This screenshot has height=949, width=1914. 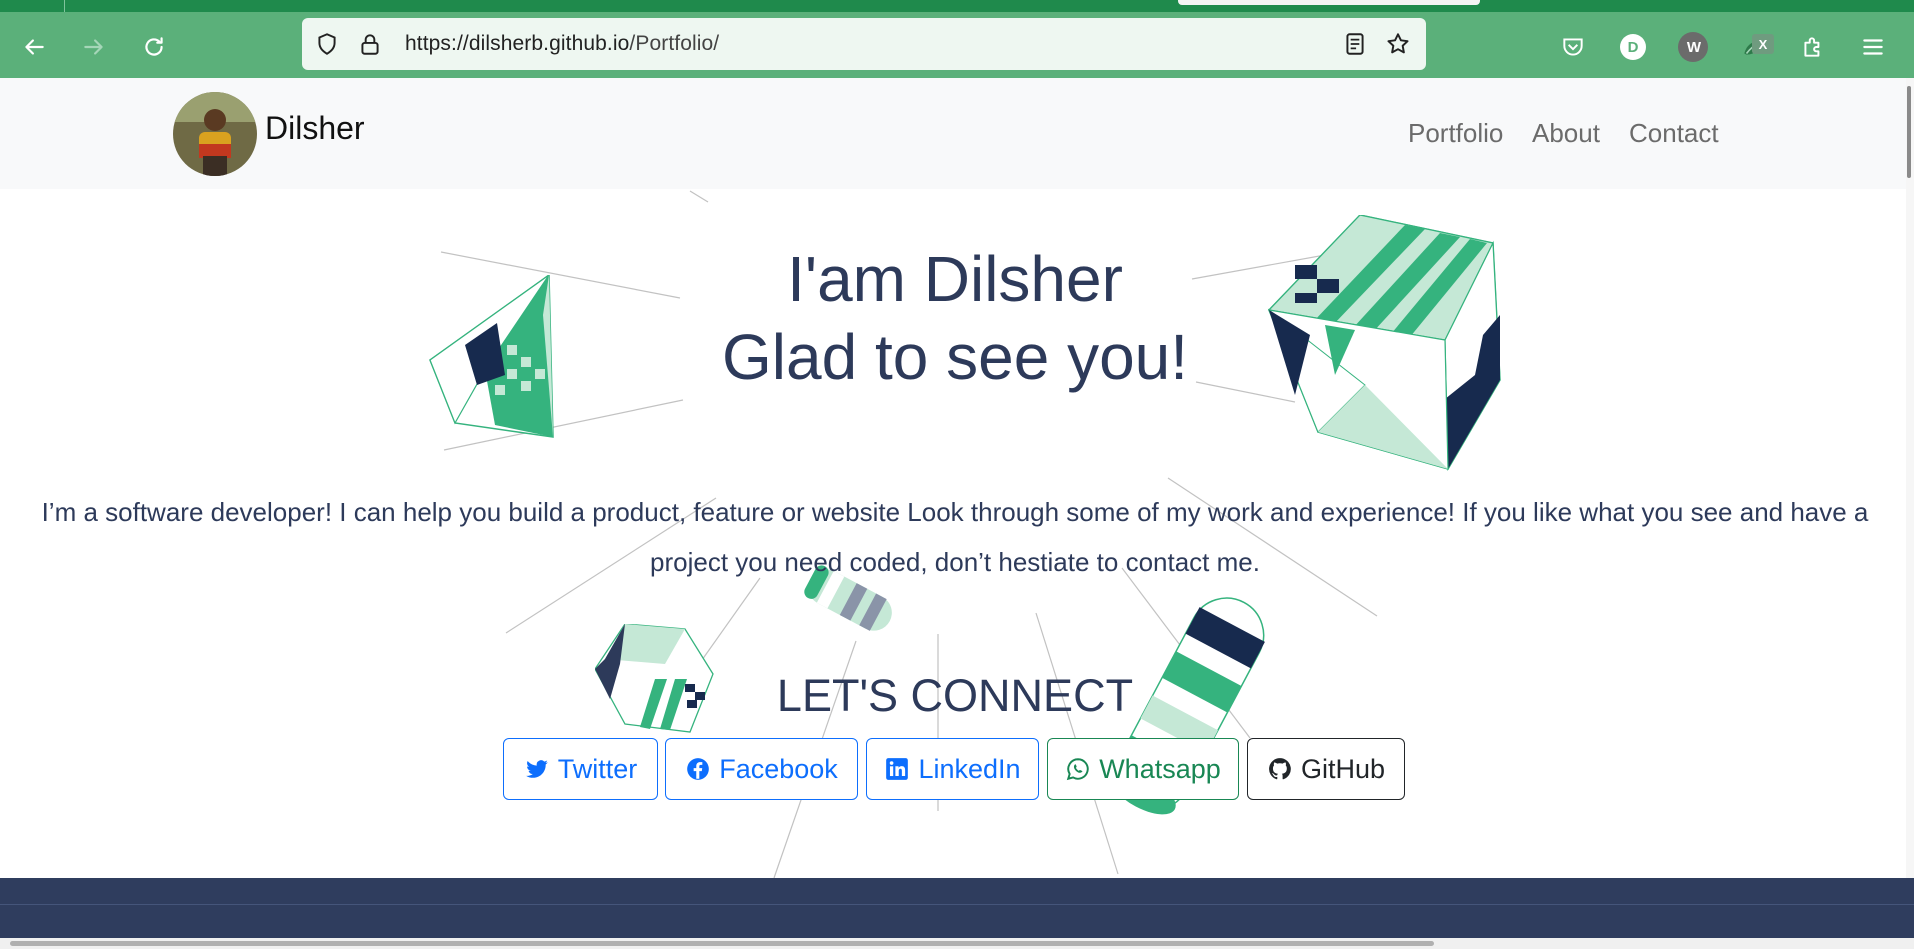 I want to click on whatsapp-label: Whatsapp, so click(x=1160, y=768).